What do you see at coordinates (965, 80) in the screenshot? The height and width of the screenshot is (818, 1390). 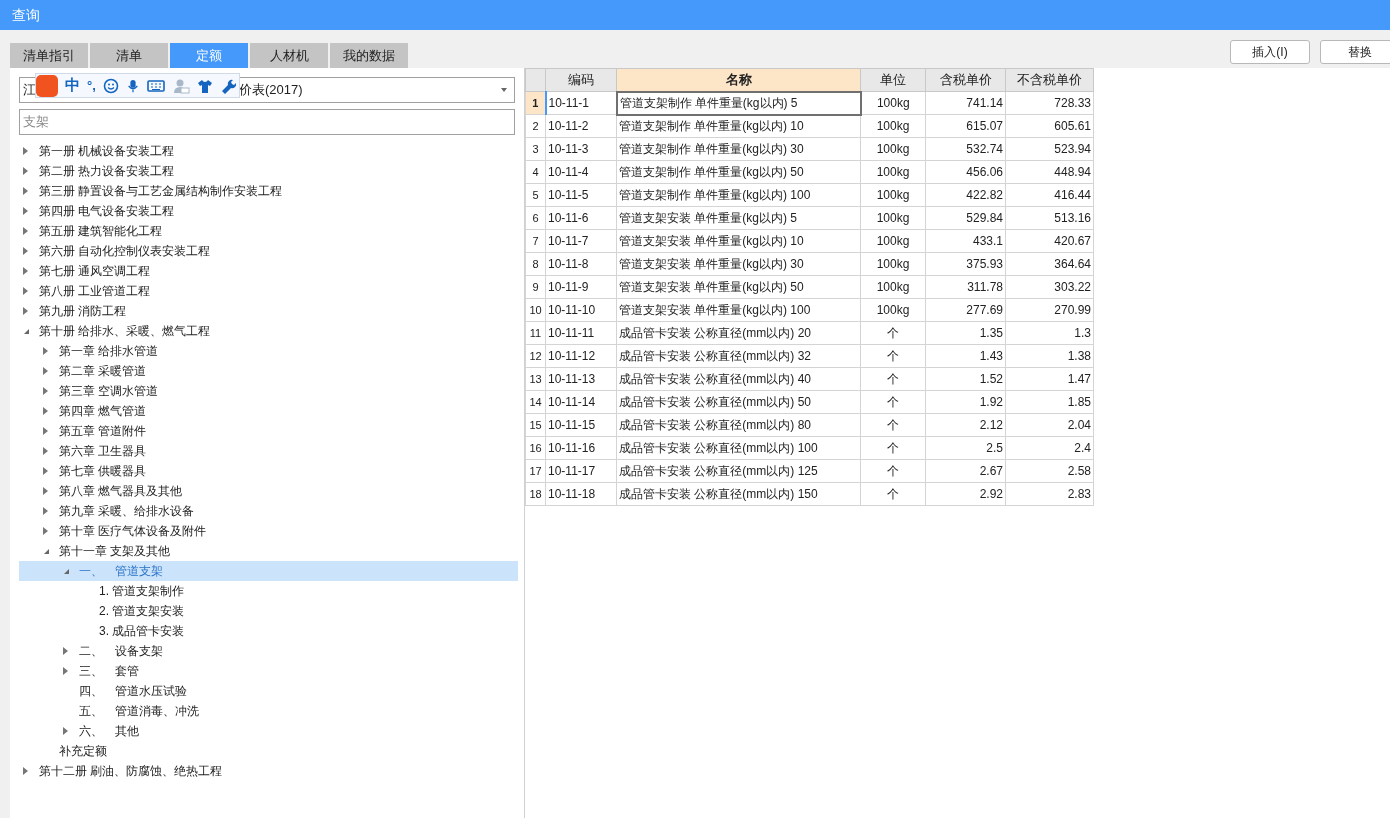 I see `column-header: 含税单价` at bounding box center [965, 80].